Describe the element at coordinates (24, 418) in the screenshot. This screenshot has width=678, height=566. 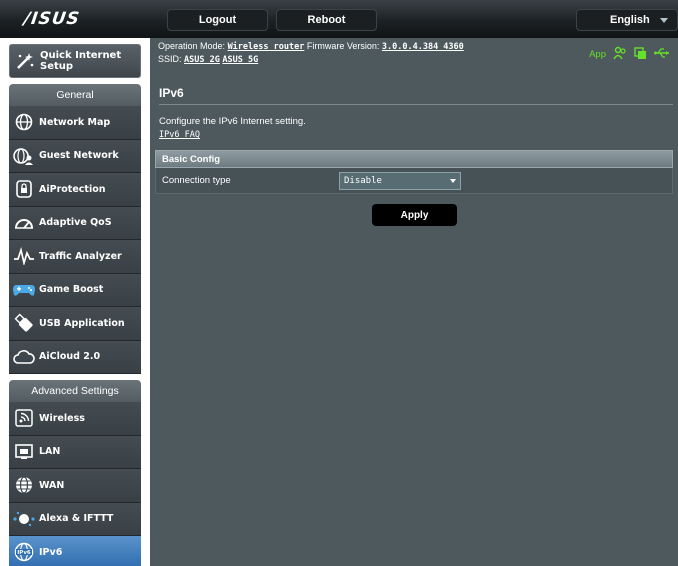
I see `wireless-icon` at that location.